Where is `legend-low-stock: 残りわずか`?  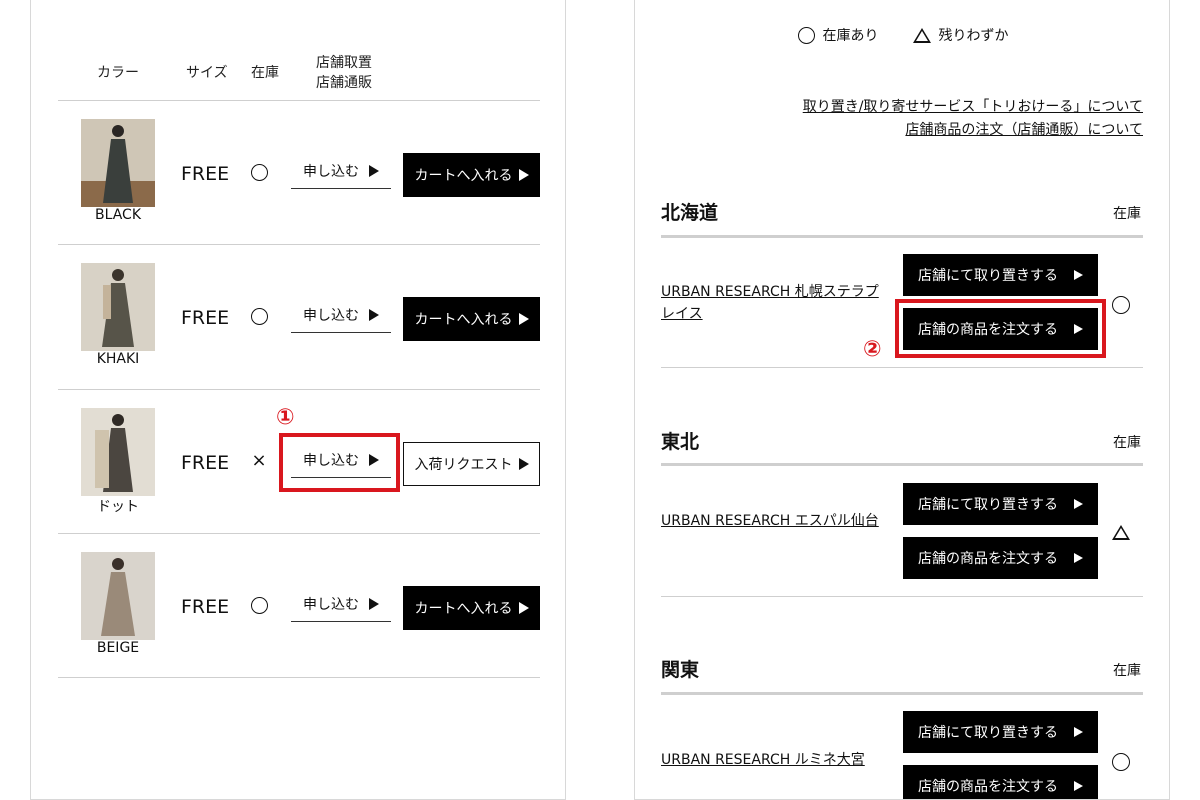 legend-low-stock: 残りわずか is located at coordinates (960, 35).